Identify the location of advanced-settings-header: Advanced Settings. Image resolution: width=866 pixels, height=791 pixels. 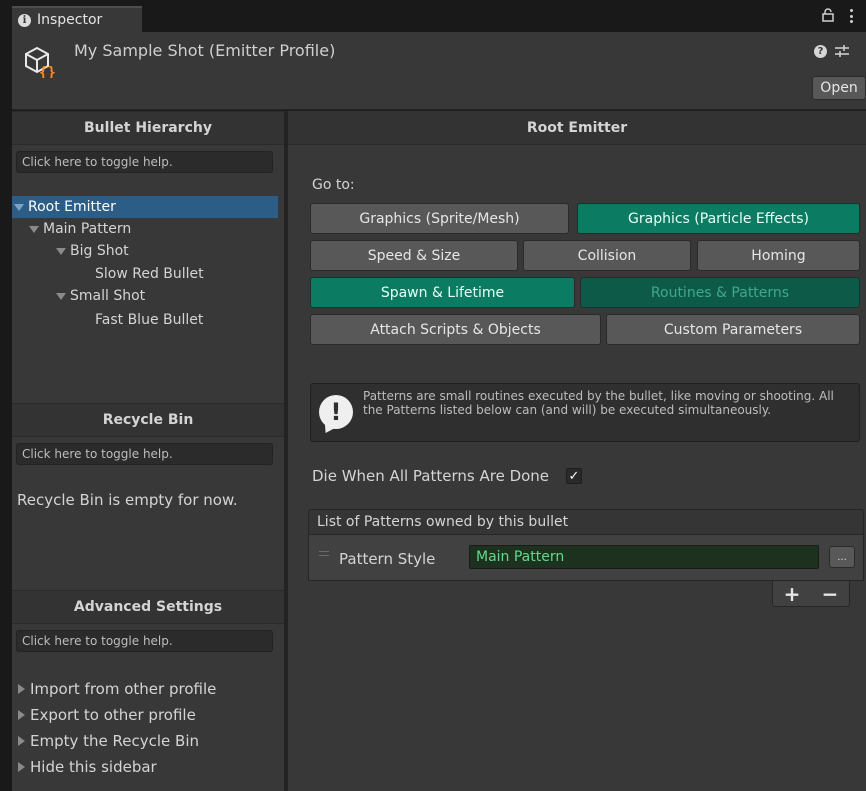
(148, 607).